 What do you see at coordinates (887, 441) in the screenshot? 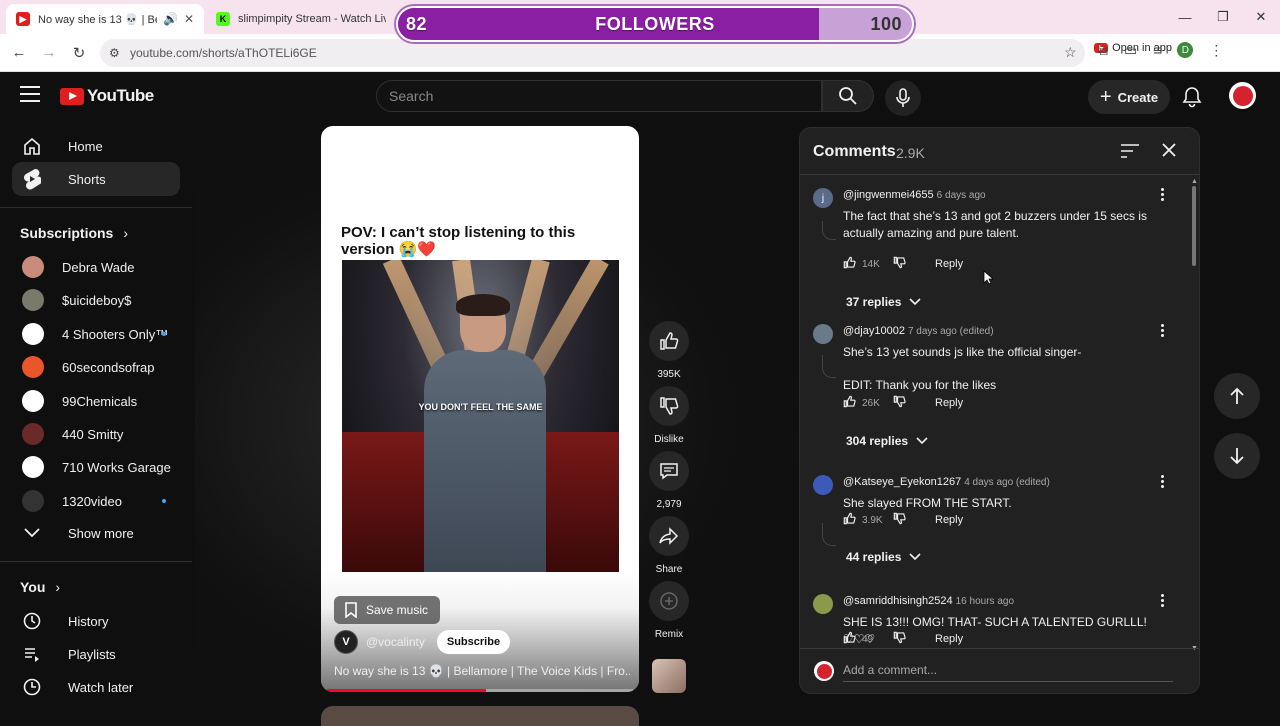
I see `view-replies-button: 304 replies` at bounding box center [887, 441].